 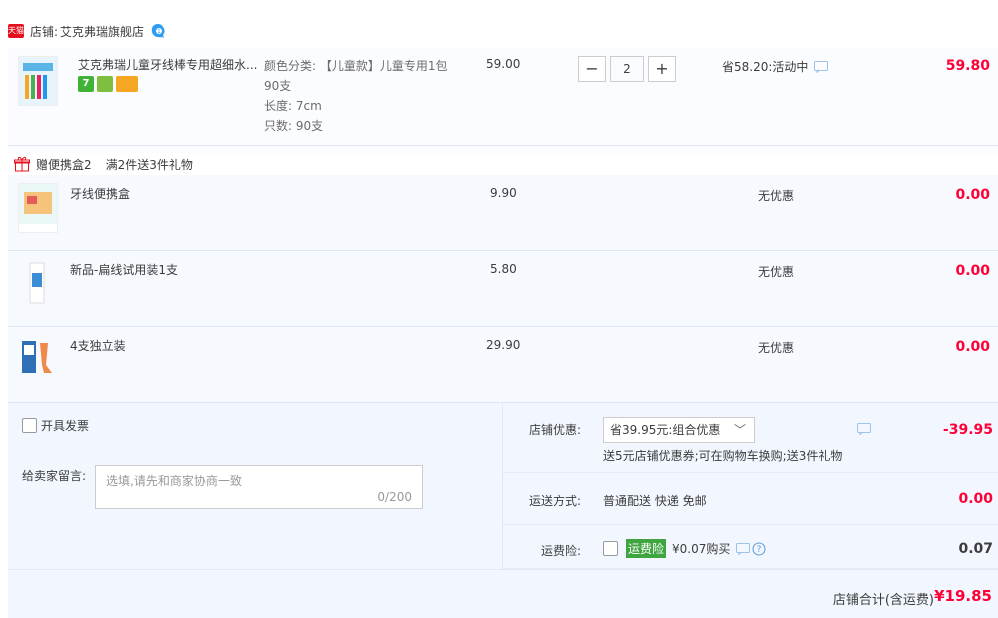 I want to click on item-subtotal: 59.80, so click(x=967, y=66).